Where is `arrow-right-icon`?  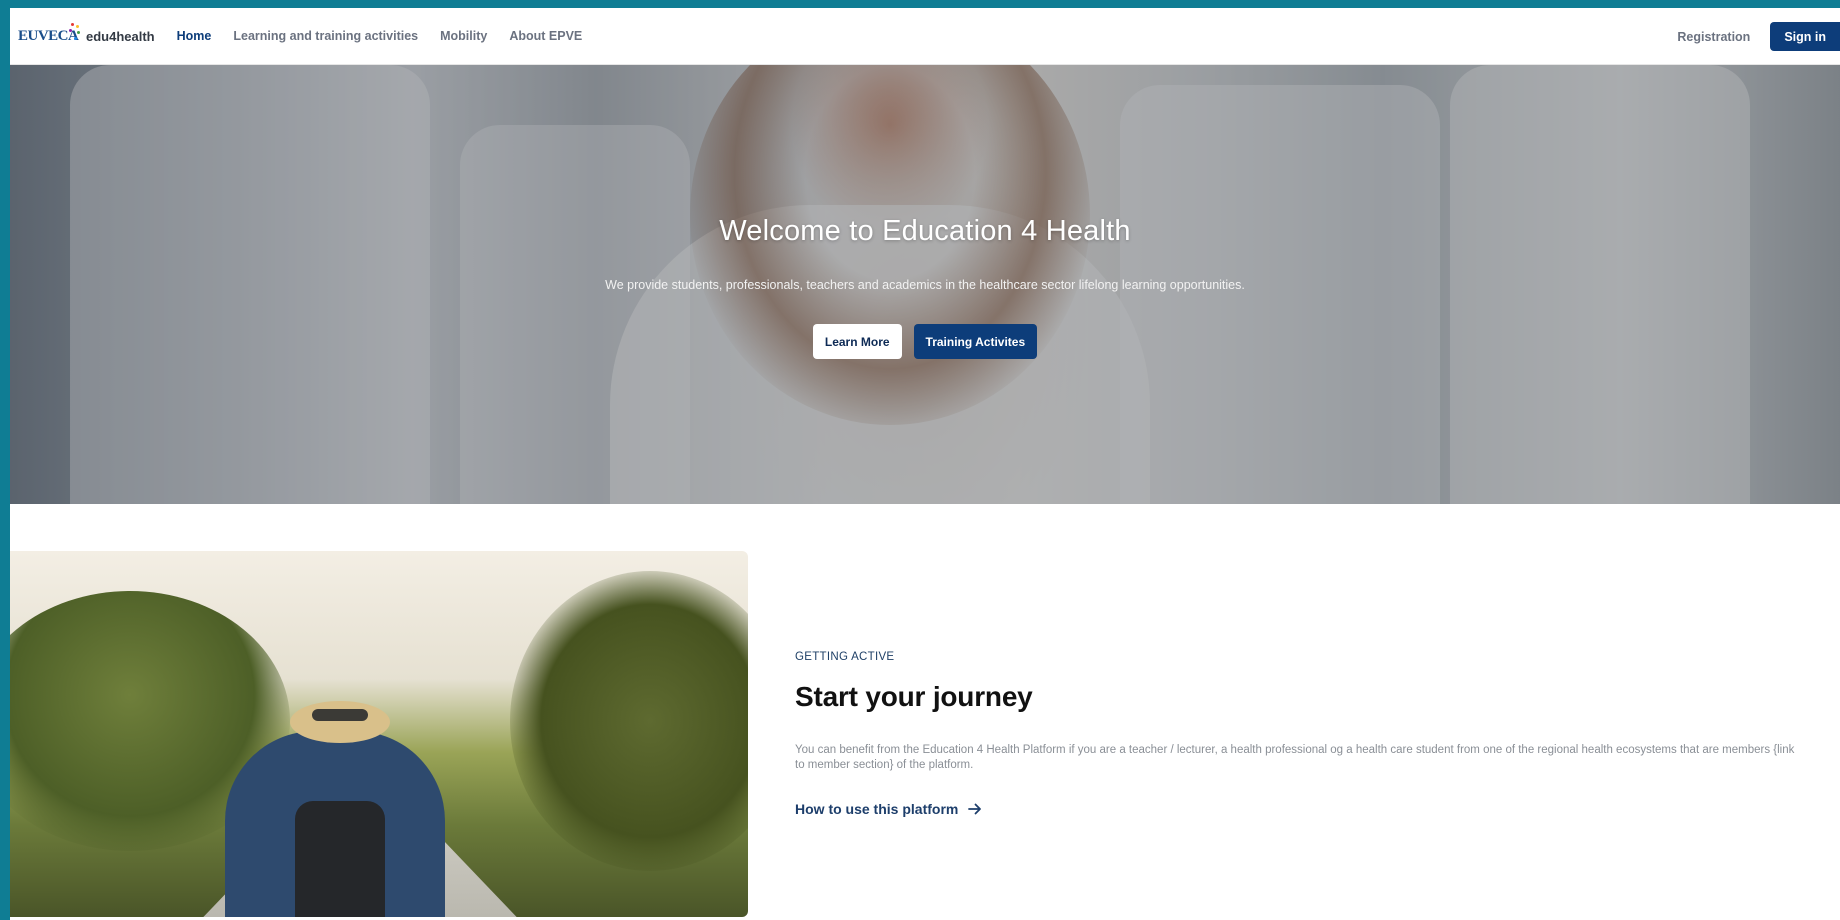
arrow-right-icon is located at coordinates (975, 809).